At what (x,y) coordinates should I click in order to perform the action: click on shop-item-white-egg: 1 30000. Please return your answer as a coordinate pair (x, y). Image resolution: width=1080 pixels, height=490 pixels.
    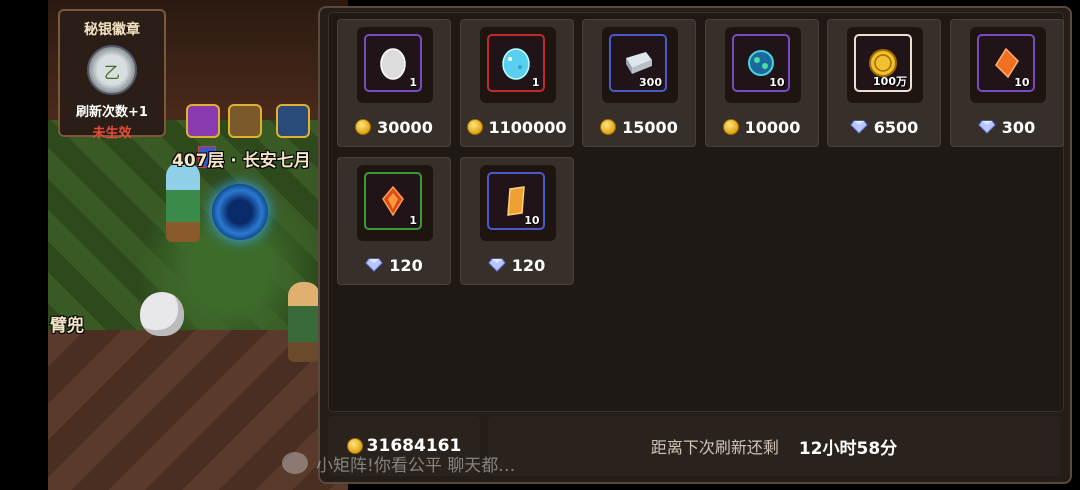
    Looking at the image, I should click on (394, 83).